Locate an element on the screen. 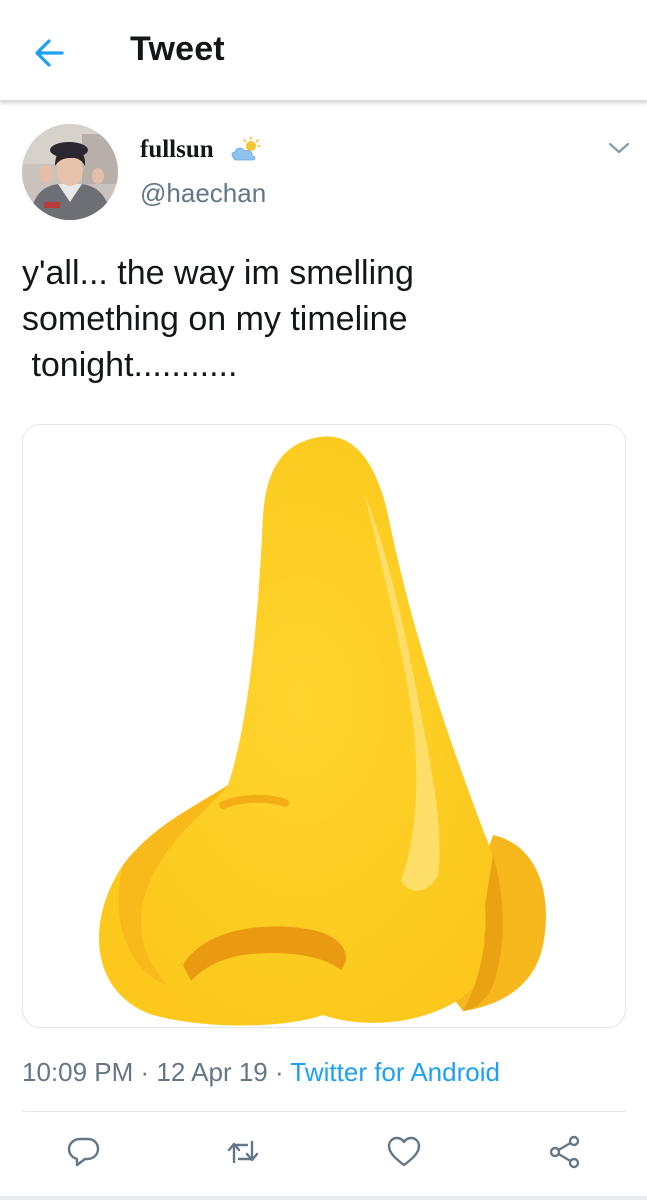 Image resolution: width=647 pixels, height=1200 pixels. share-icon is located at coordinates (564, 1152).